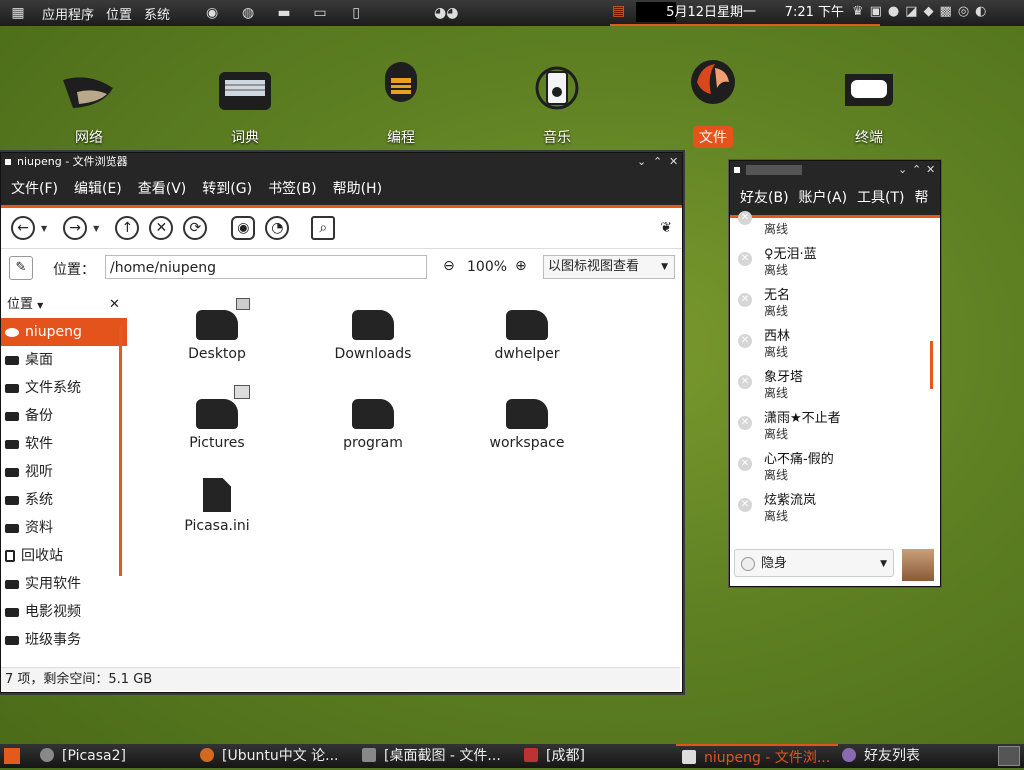 This screenshot has height=770, width=1024. Describe the element at coordinates (64, 584) in the screenshot. I see `sidebar-item-utilities: 实用软件` at that location.